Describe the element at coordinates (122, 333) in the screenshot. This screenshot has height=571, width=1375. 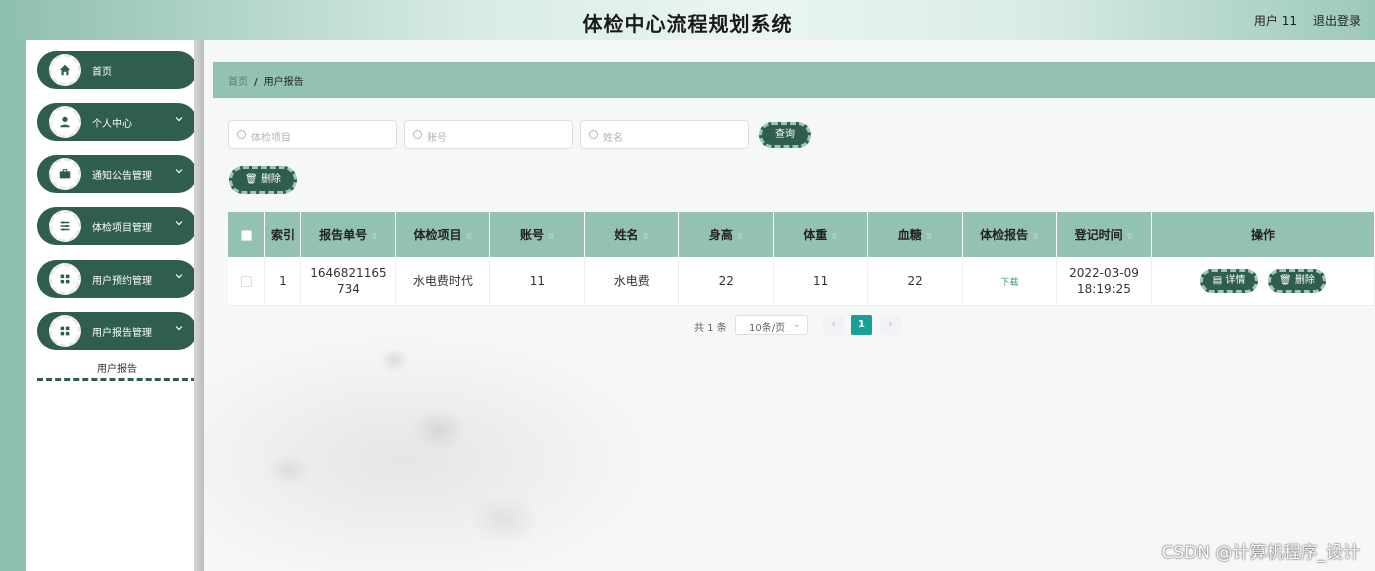
I see `sidebar-item-label: 用户报告管理` at that location.